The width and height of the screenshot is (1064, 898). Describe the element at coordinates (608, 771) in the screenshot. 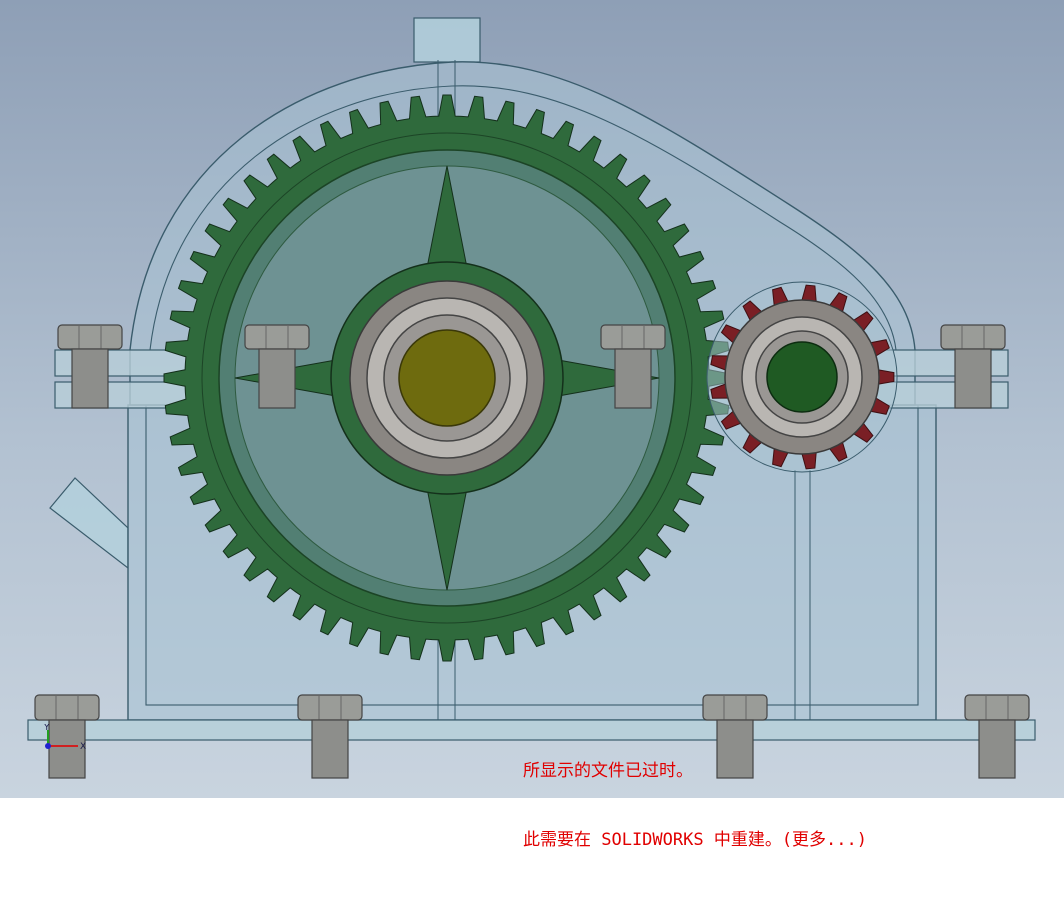

I see `notice-line-1: 所显示的文件已过时。` at that location.